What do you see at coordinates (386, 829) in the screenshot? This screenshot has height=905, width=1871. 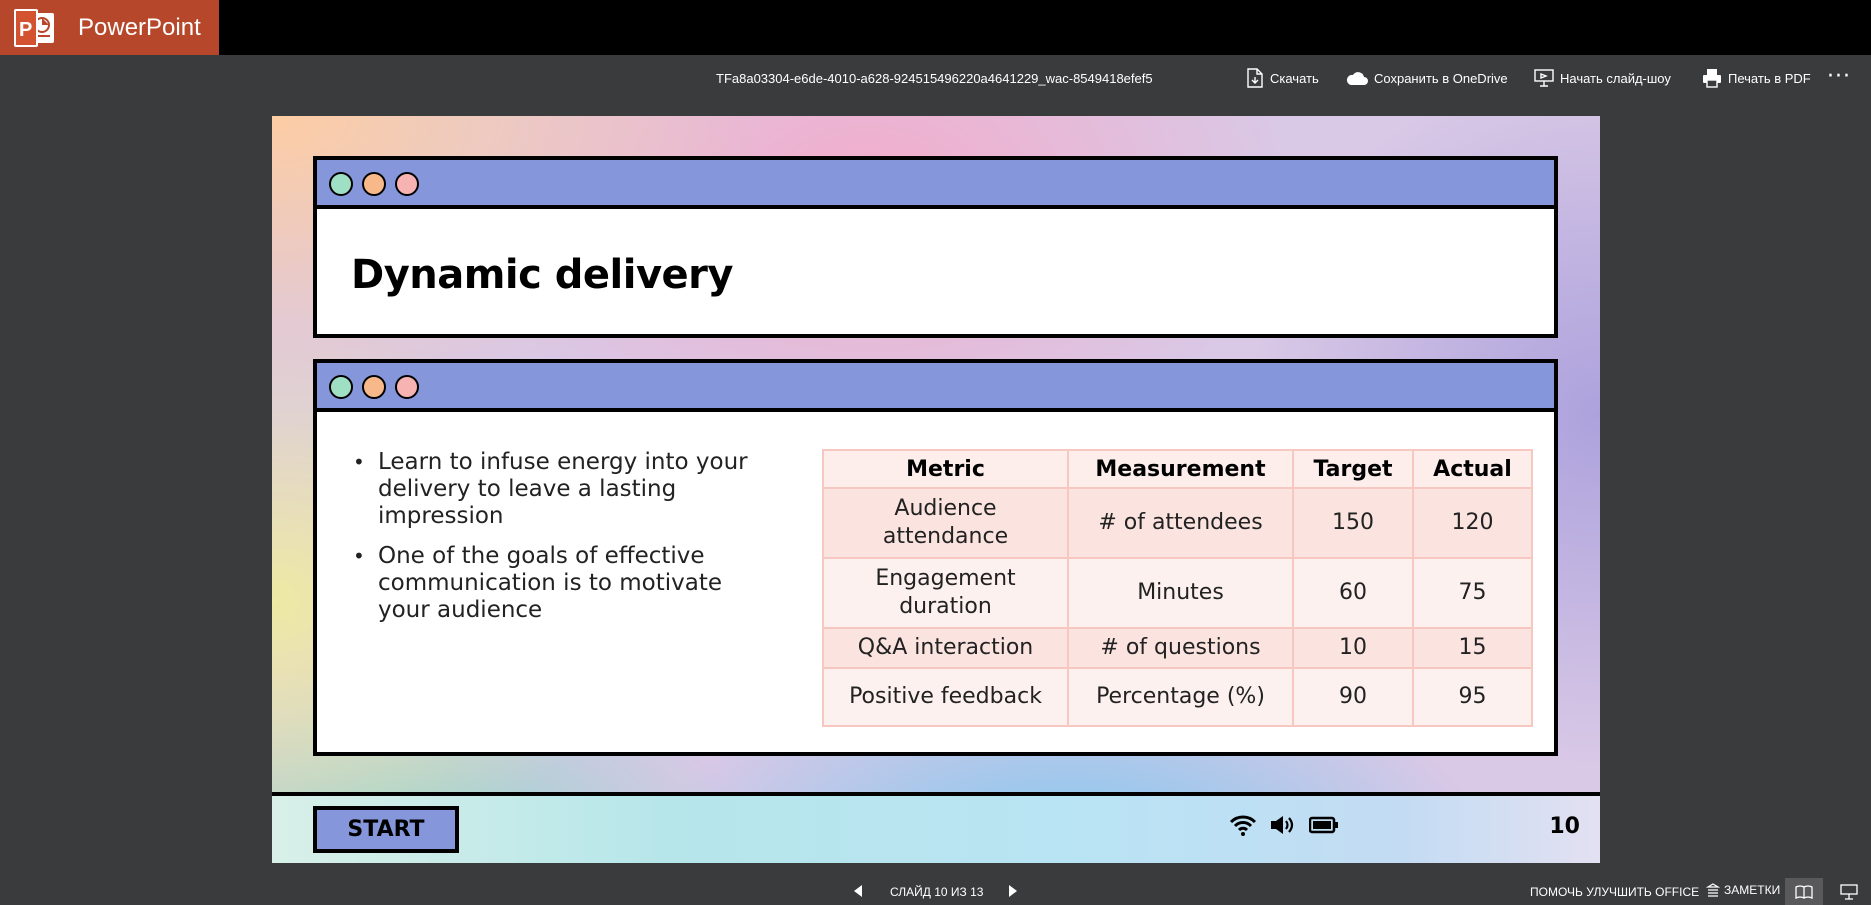 I see `start-button: START` at bounding box center [386, 829].